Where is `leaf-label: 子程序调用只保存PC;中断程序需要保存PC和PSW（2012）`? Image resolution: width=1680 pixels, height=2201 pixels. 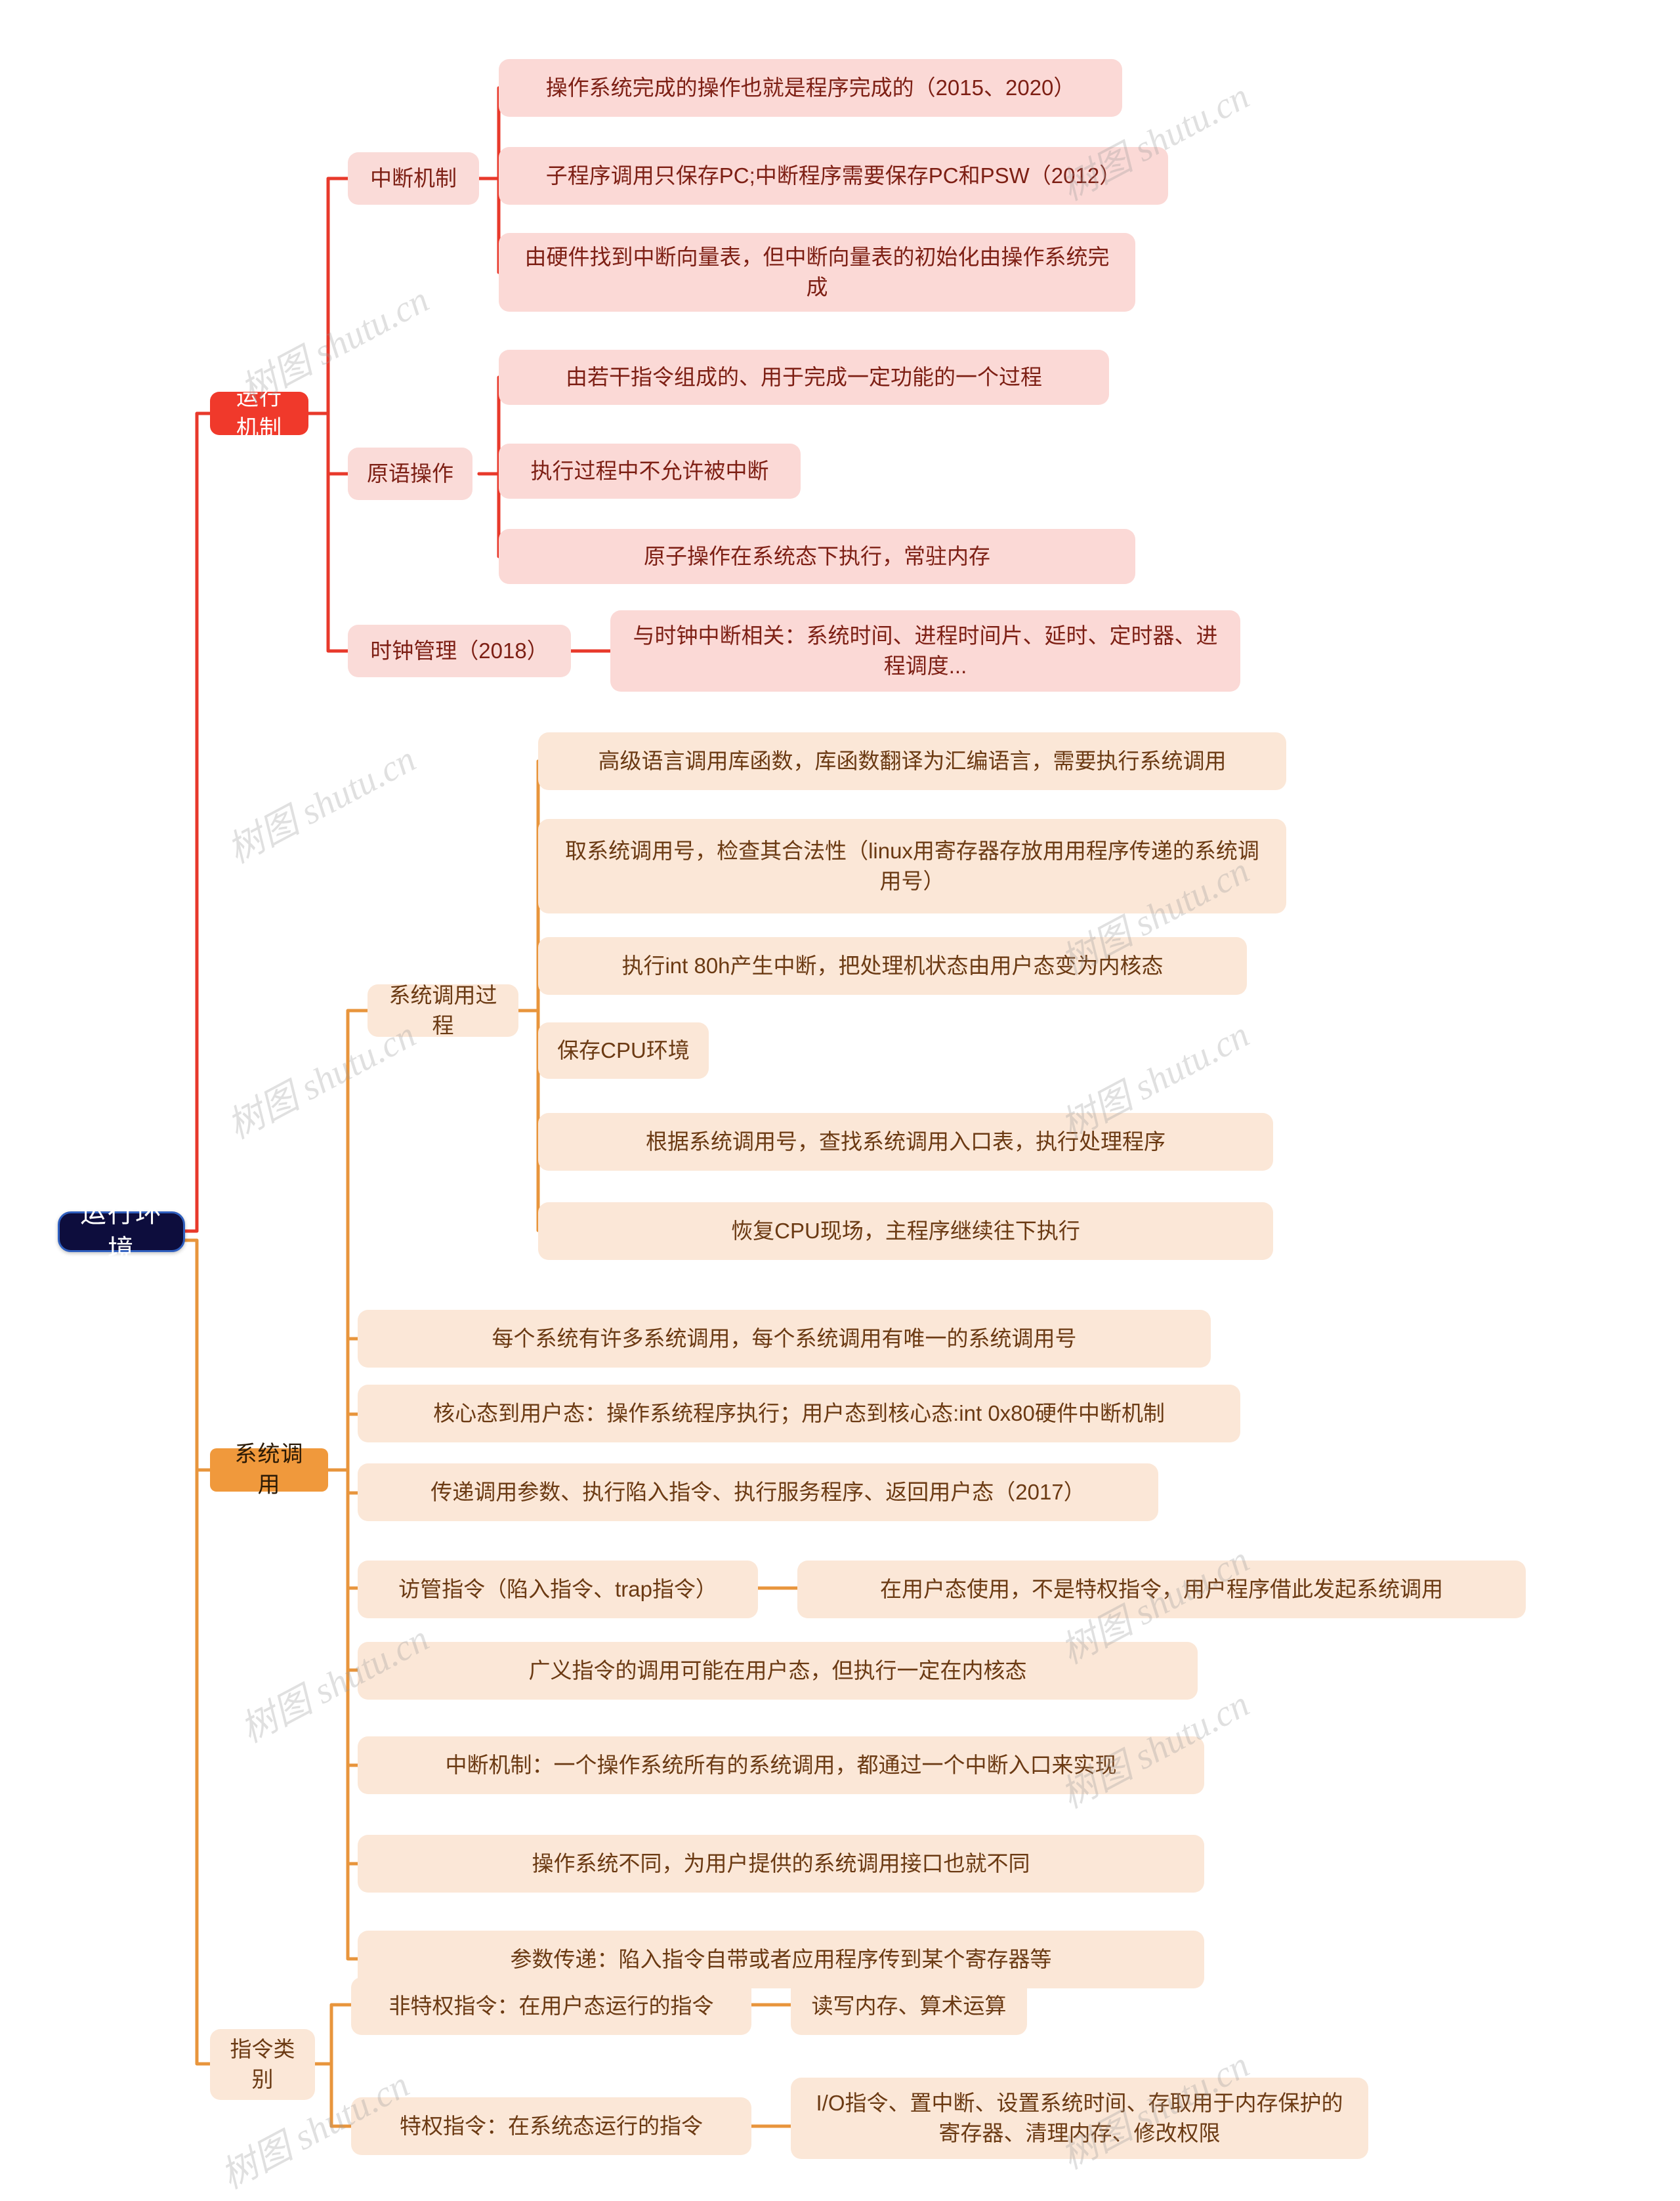
leaf-label: 子程序调用只保存PC;中断程序需要保存PC和PSW（2012） is located at coordinates (833, 175).